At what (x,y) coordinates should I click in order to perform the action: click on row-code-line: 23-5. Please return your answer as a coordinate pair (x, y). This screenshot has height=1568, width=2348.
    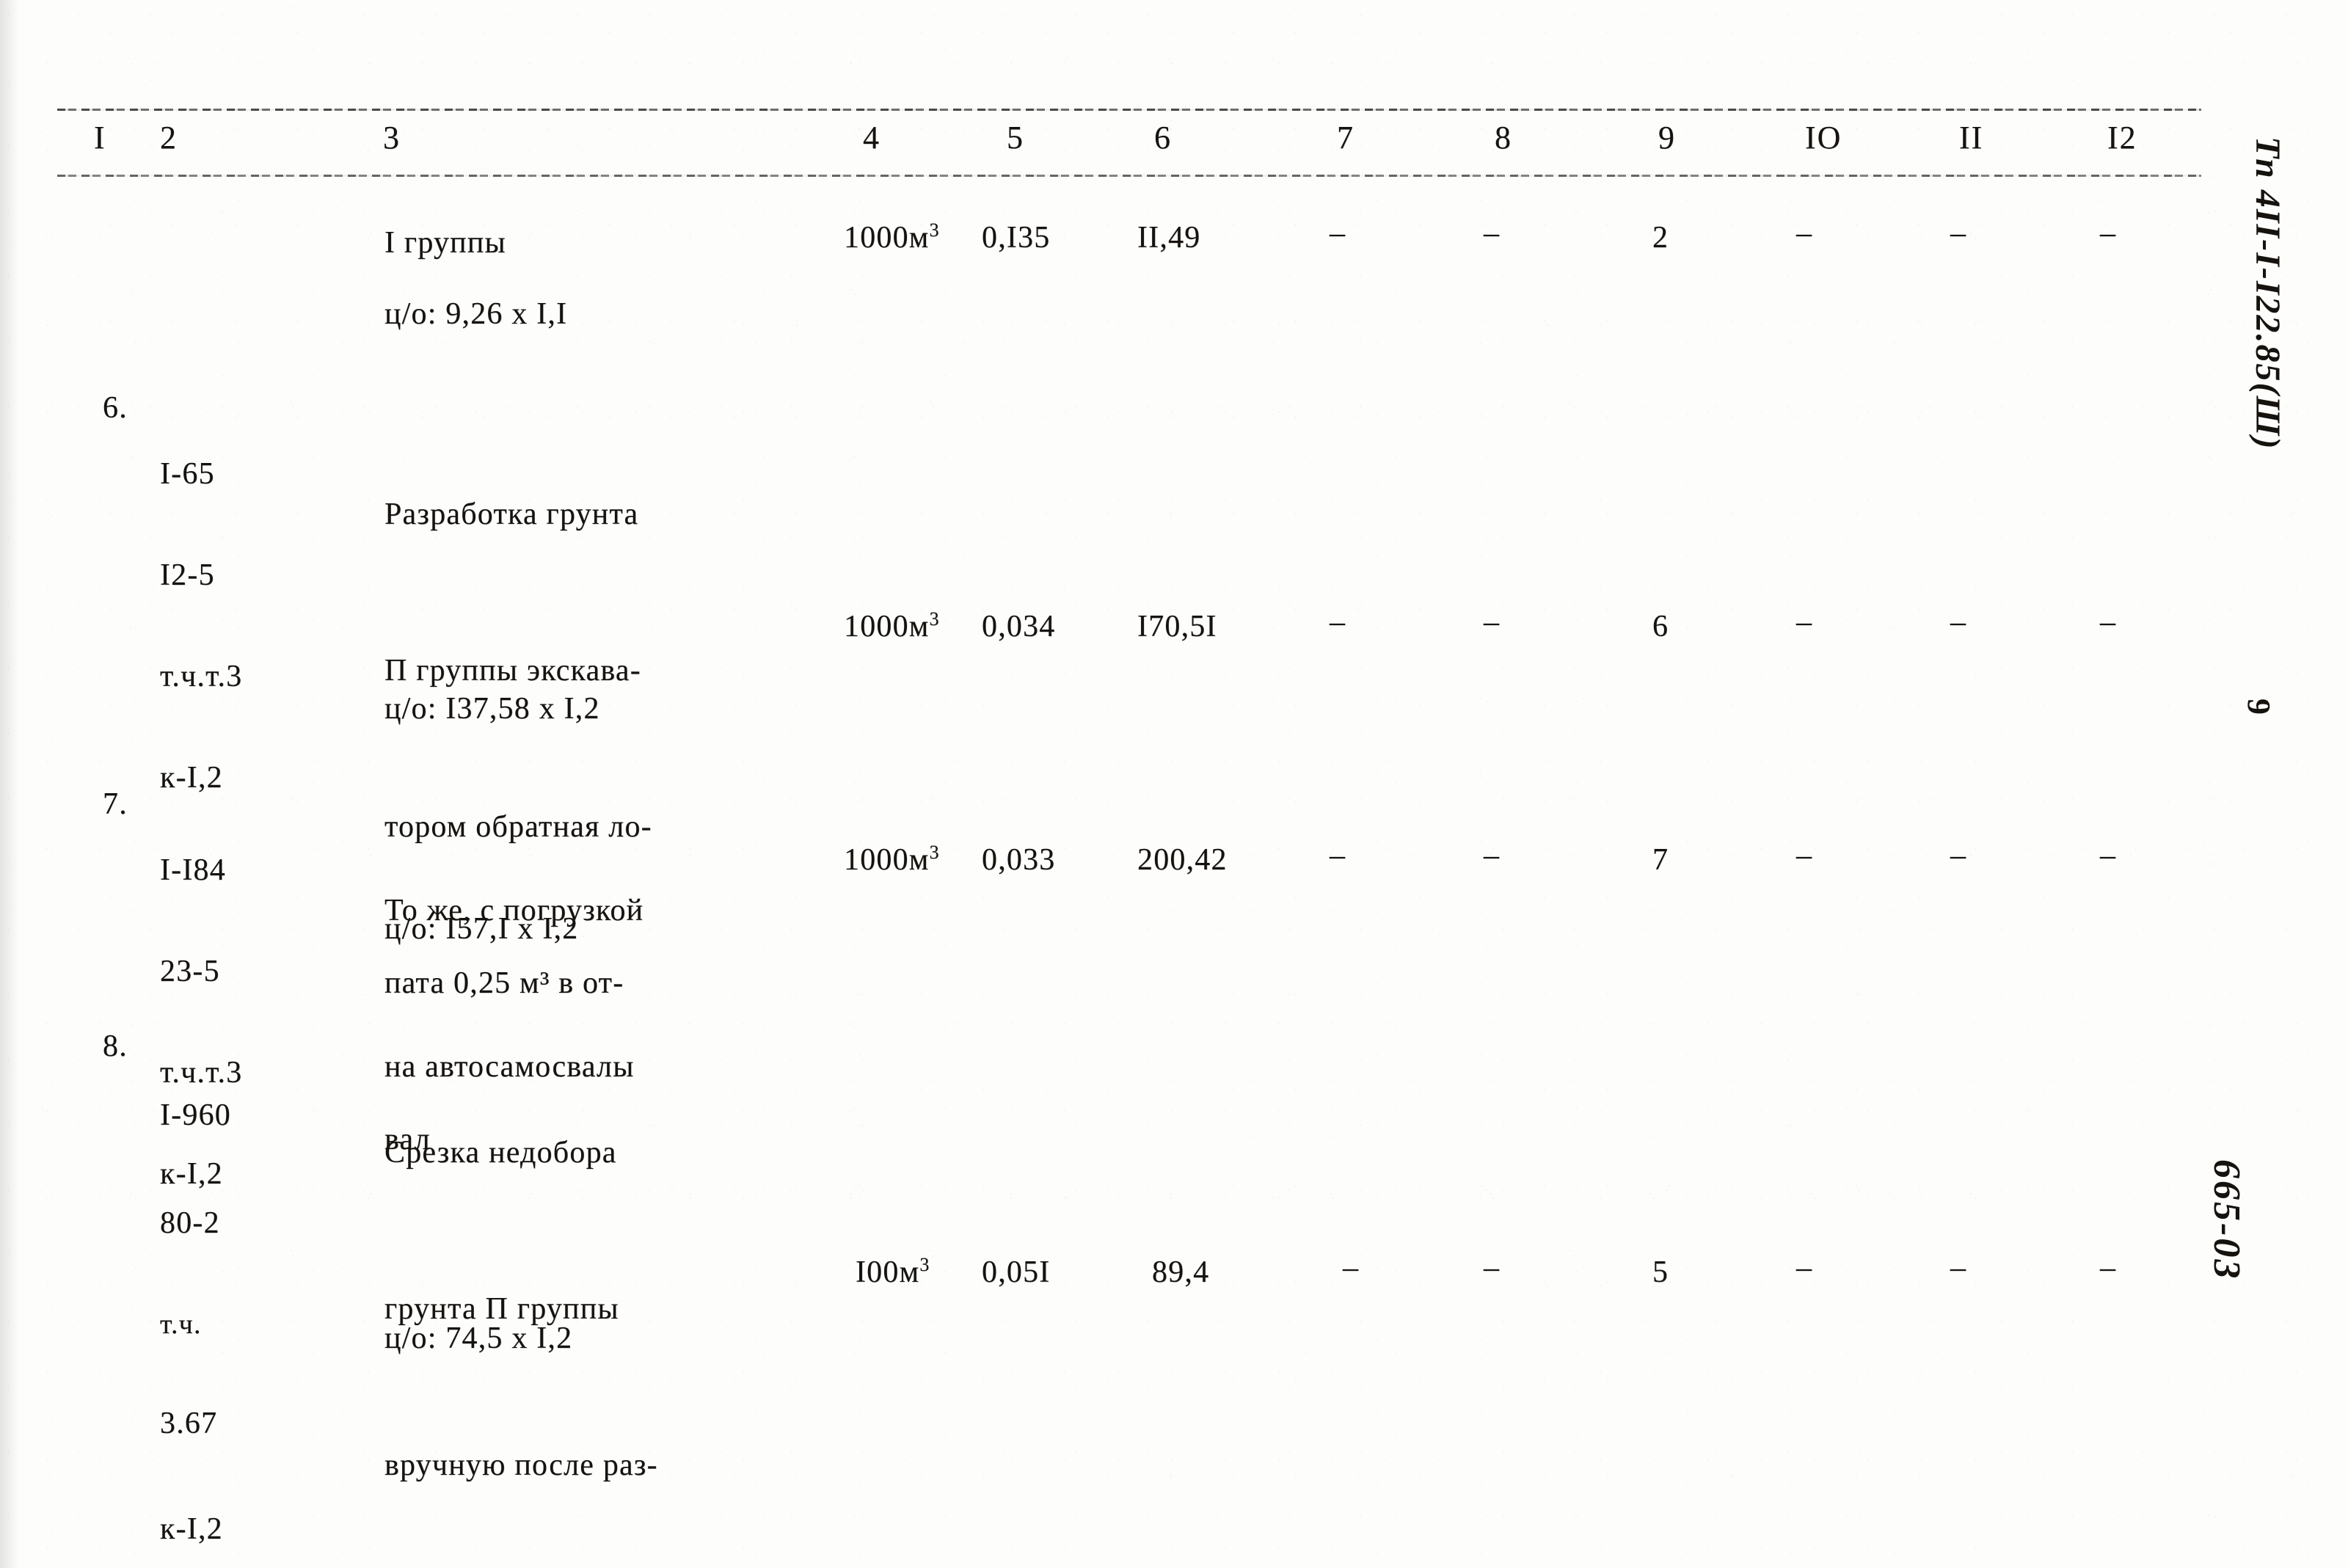
    Looking at the image, I should click on (190, 972).